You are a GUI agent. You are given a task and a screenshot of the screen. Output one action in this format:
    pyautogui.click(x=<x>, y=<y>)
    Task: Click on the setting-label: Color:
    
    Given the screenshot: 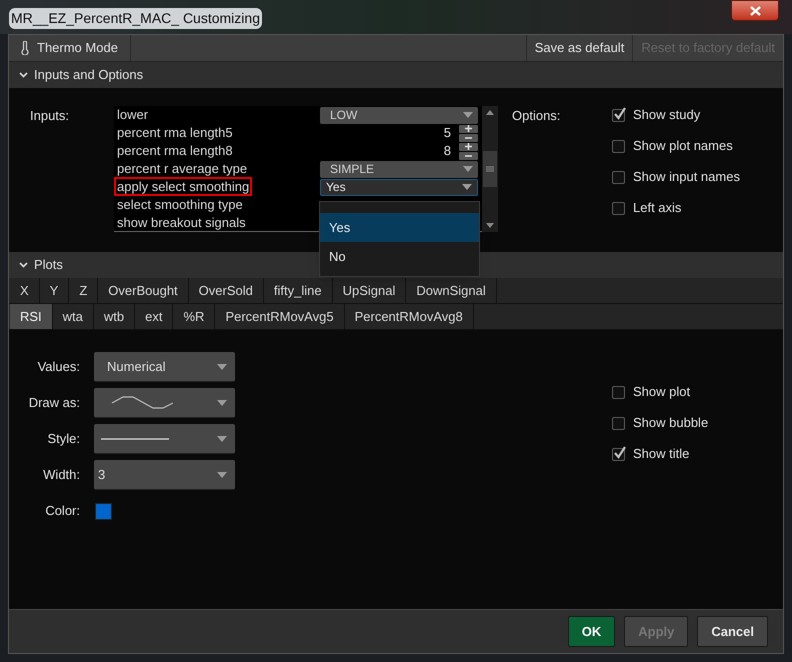 What is the action you would take?
    pyautogui.click(x=62, y=511)
    